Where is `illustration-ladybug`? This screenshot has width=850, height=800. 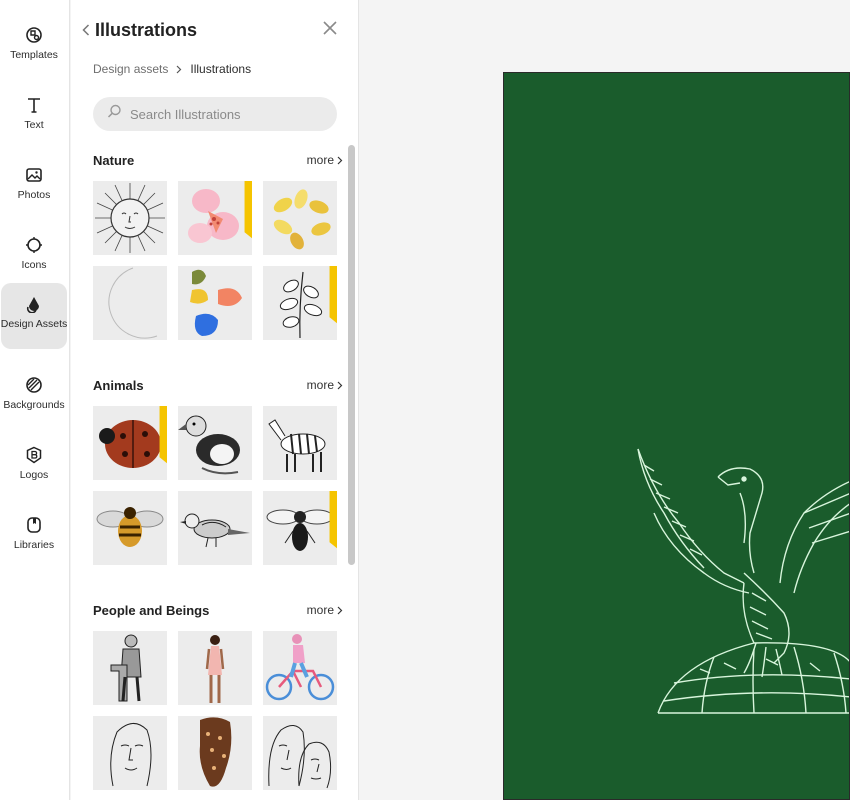 illustration-ladybug is located at coordinates (130, 443).